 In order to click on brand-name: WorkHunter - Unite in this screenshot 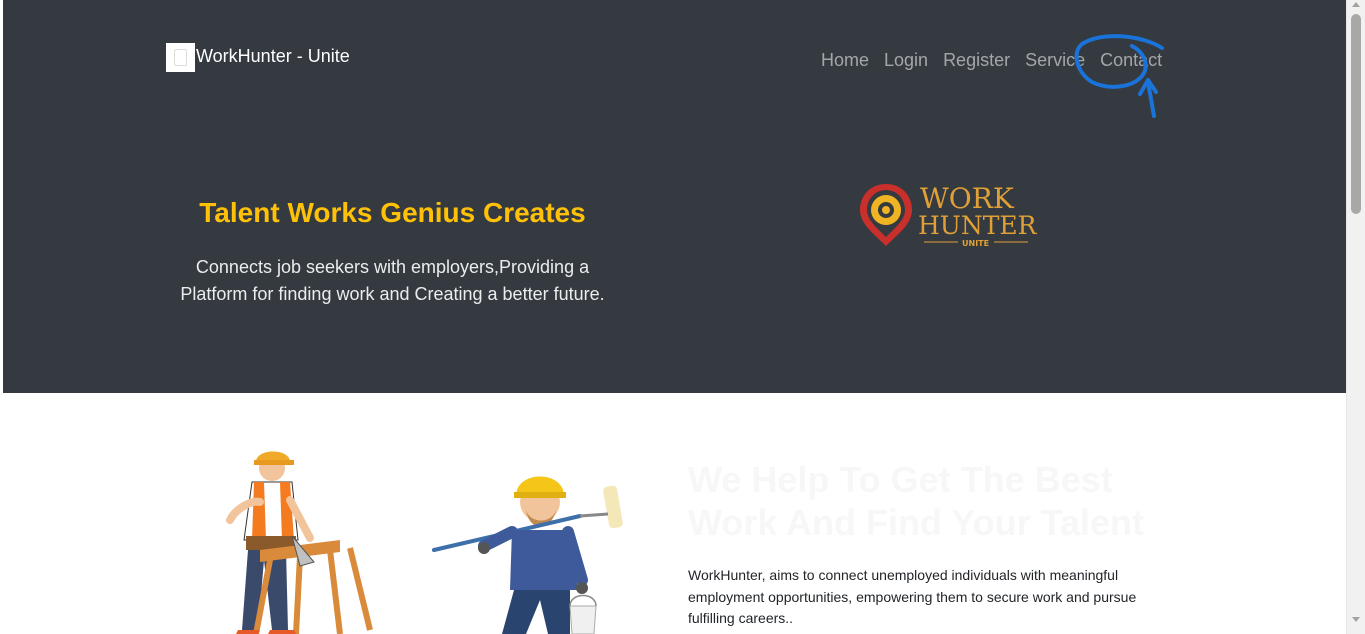, I will do `click(273, 56)`.